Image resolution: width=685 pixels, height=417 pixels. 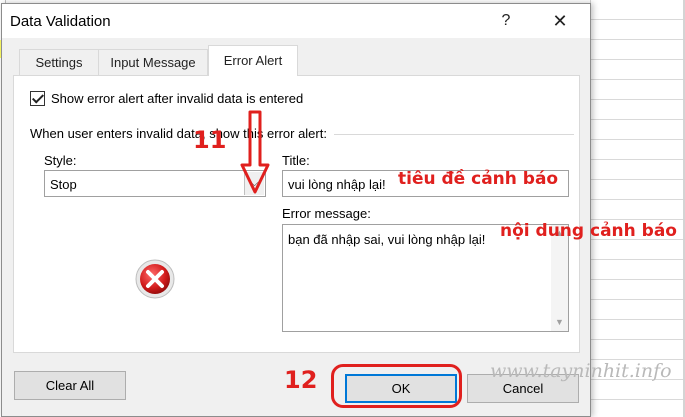 I want to click on title-value: vui lòng nhập lại!, so click(x=337, y=184).